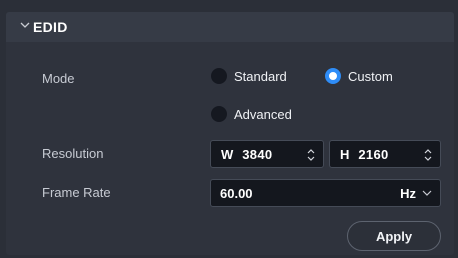  Describe the element at coordinates (394, 236) in the screenshot. I see `apply-button: Apply` at that location.